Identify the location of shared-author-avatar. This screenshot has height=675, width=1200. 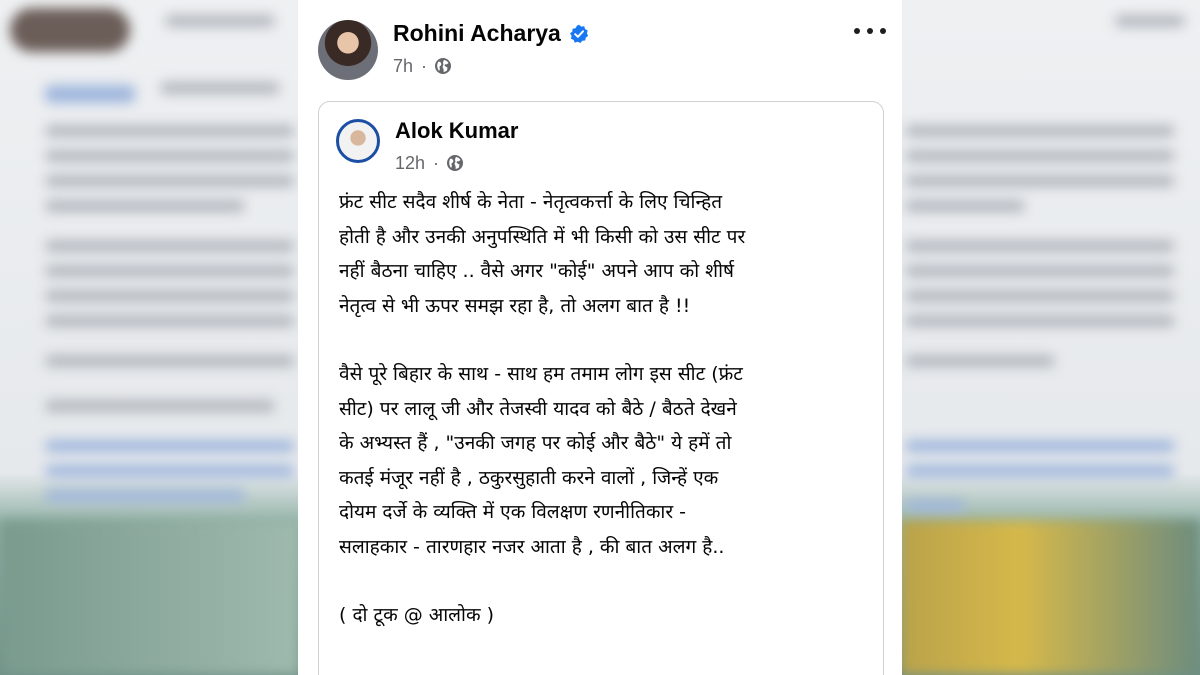
(358, 141).